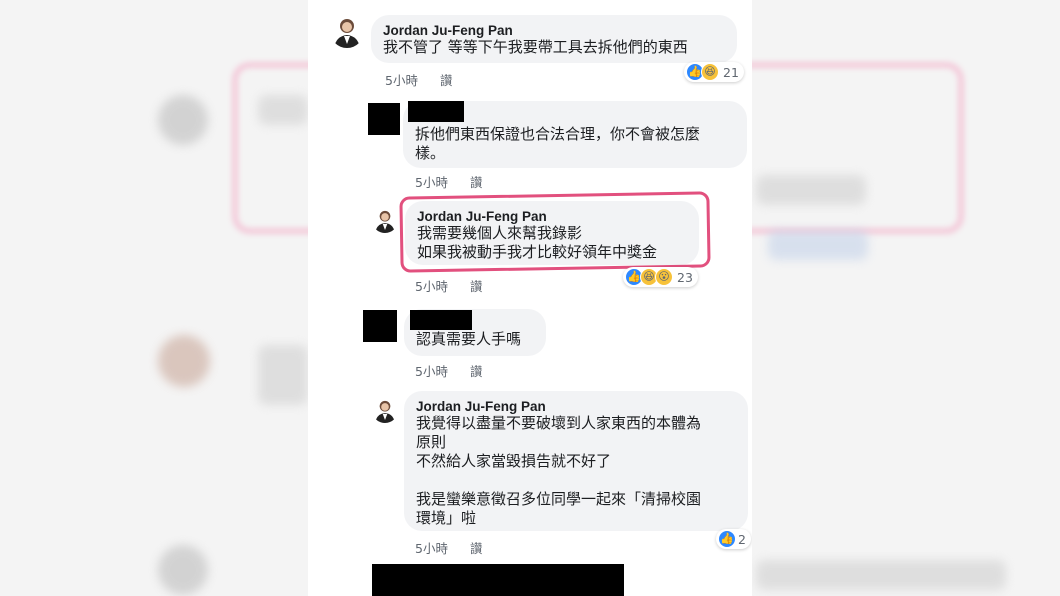 The image size is (1060, 596). What do you see at coordinates (664, 277) in the screenshot?
I see `wow-icon: 😮` at bounding box center [664, 277].